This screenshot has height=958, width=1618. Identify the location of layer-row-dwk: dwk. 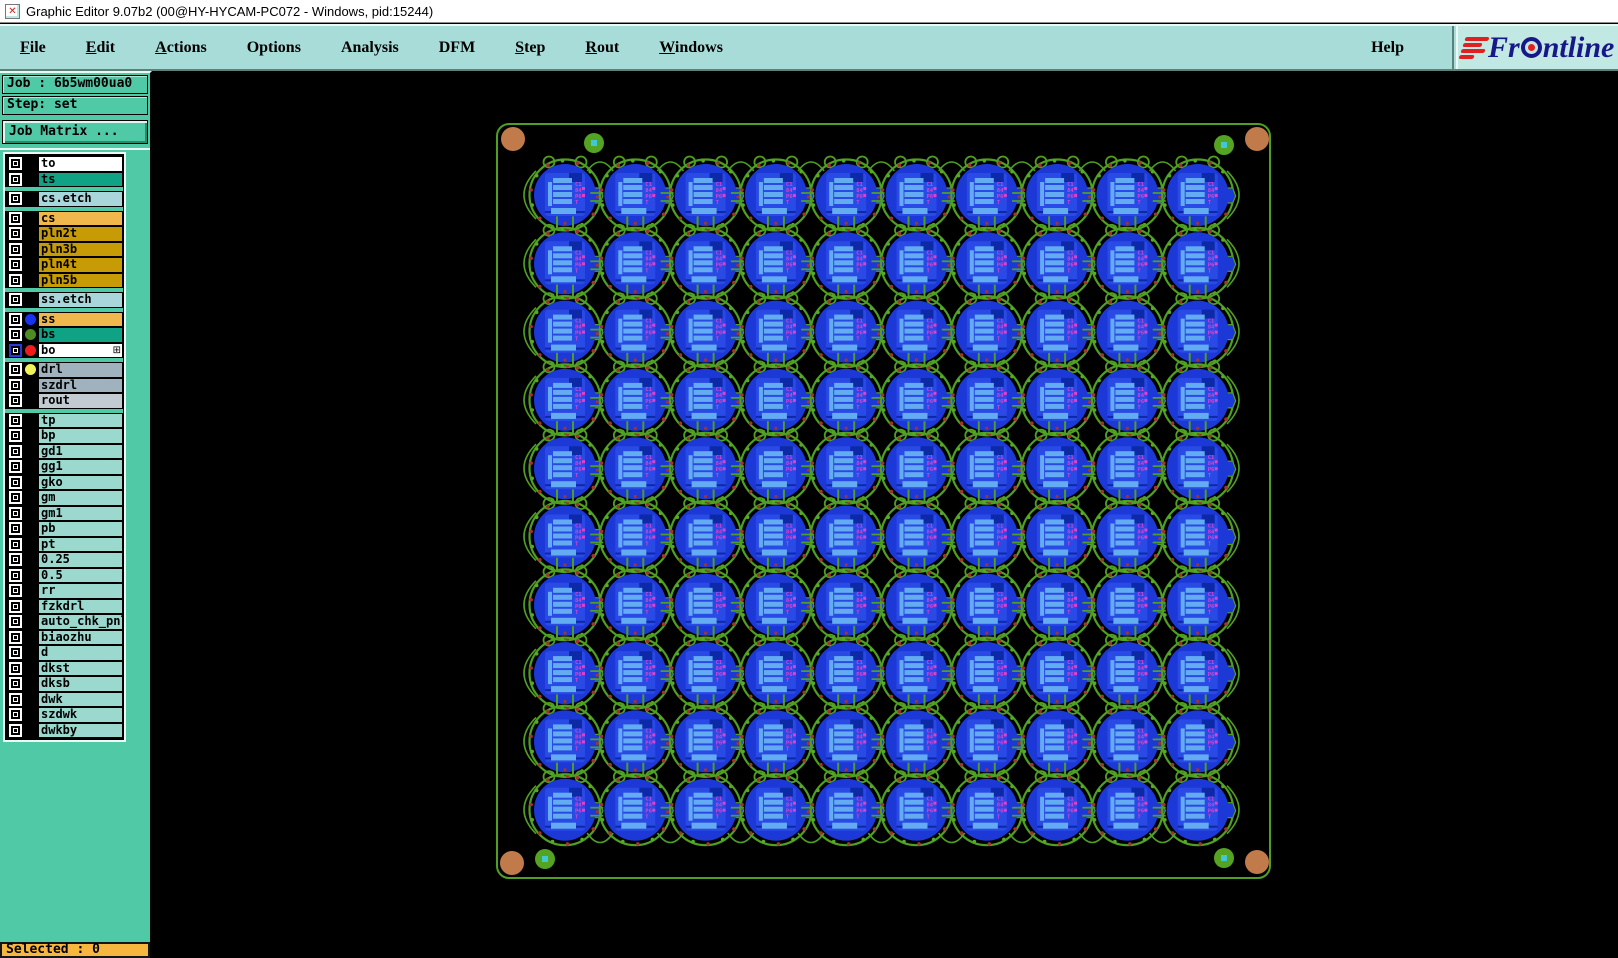
(64, 699).